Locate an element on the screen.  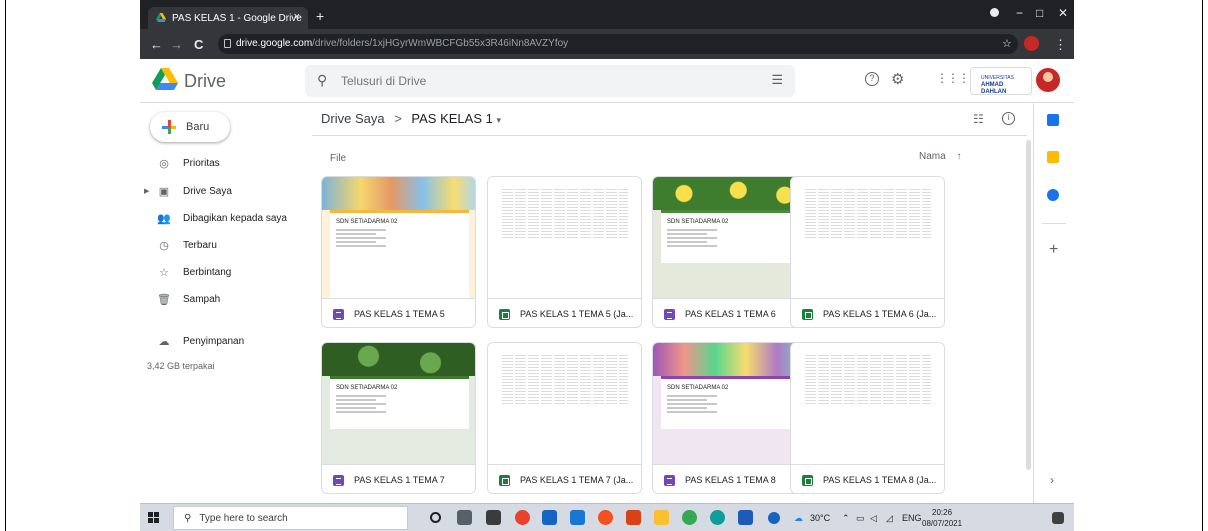
right-border is located at coordinates (1202, 265).